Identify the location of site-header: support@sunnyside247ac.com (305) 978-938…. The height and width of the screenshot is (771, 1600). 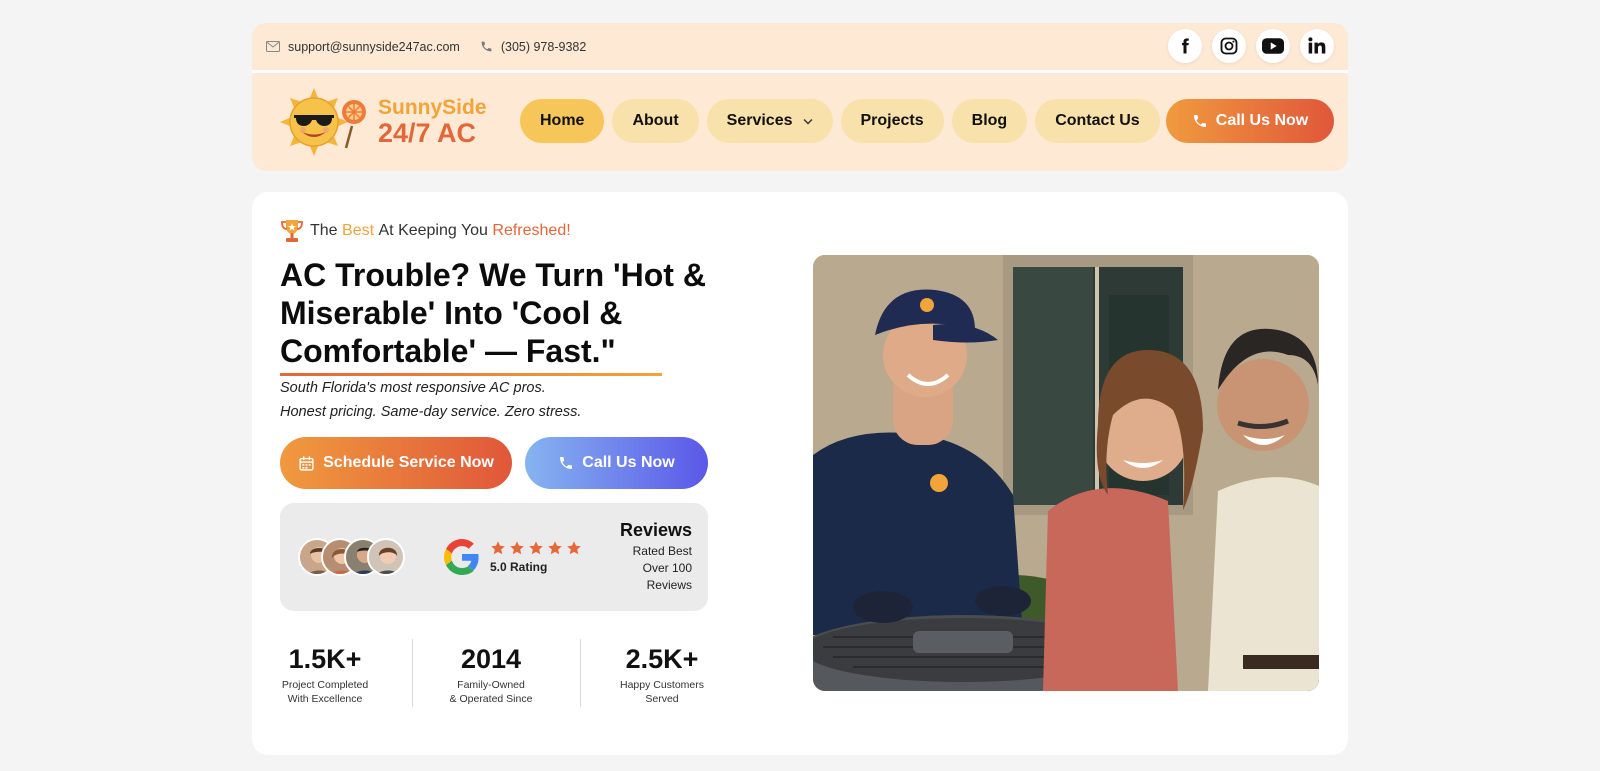
(800, 97).